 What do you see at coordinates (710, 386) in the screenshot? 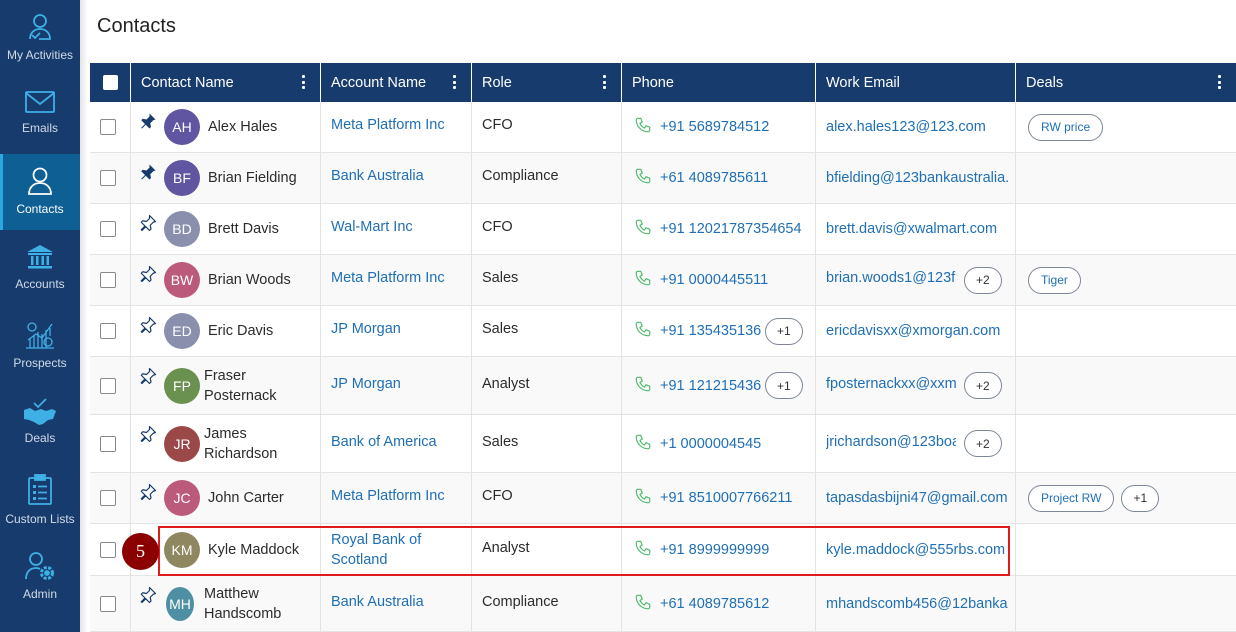
I see `phone-number: +91 121215436` at bounding box center [710, 386].